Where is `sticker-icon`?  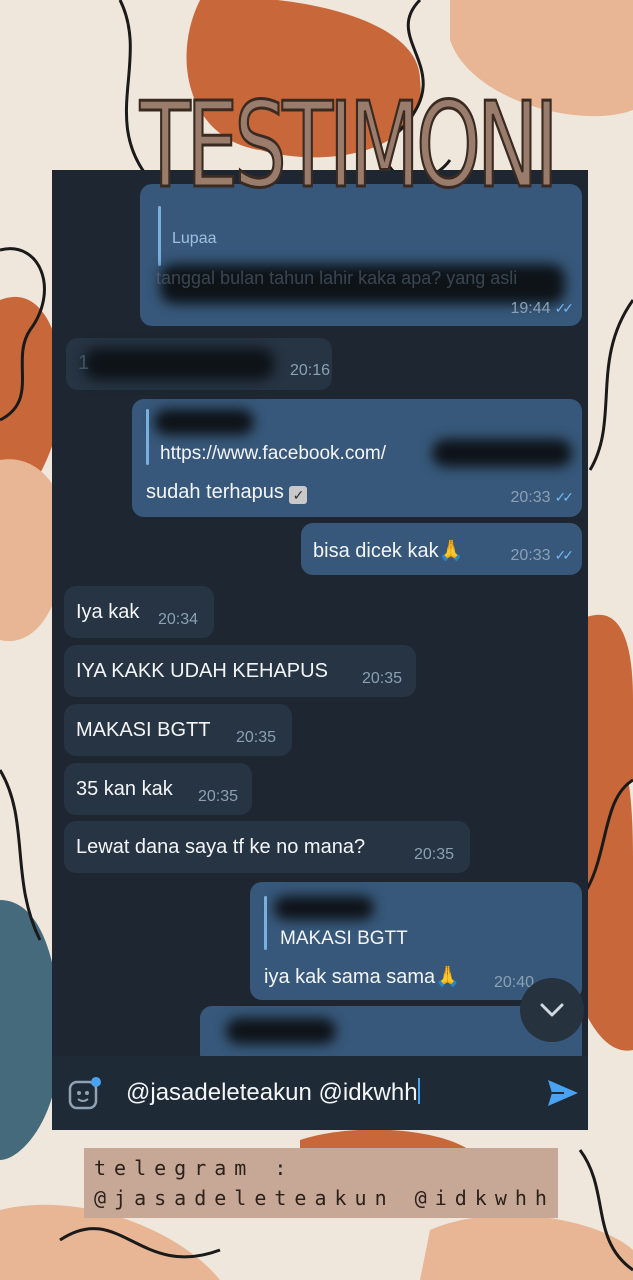 sticker-icon is located at coordinates (84, 1094).